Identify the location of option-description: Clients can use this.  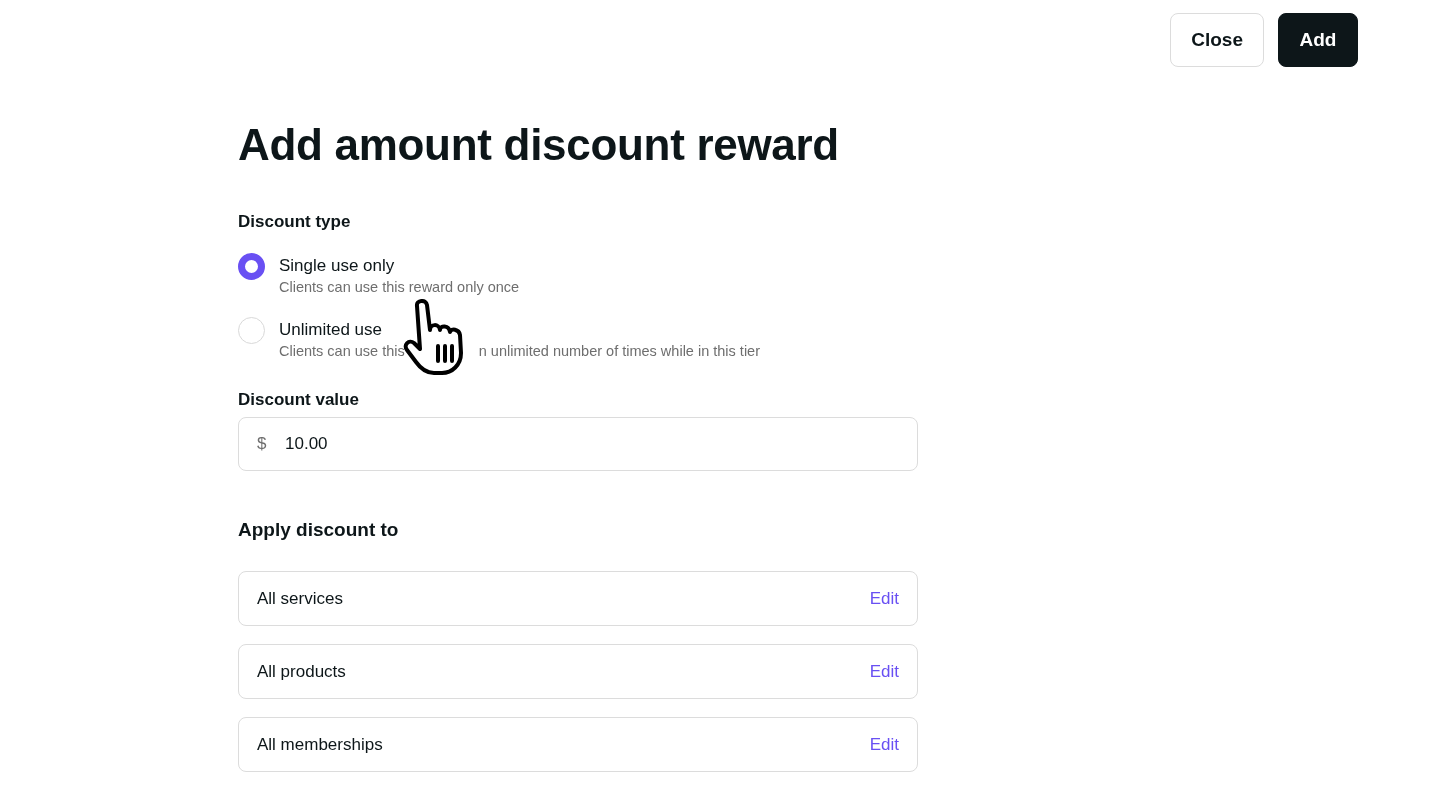
(342, 351).